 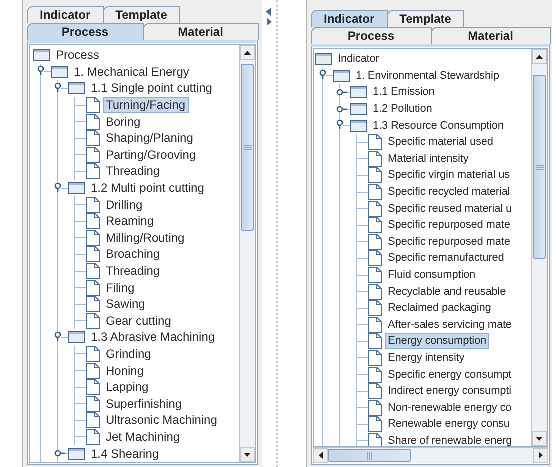 What do you see at coordinates (438, 126) in the screenshot?
I see `tree-item: 1.3 Resource Consumption` at bounding box center [438, 126].